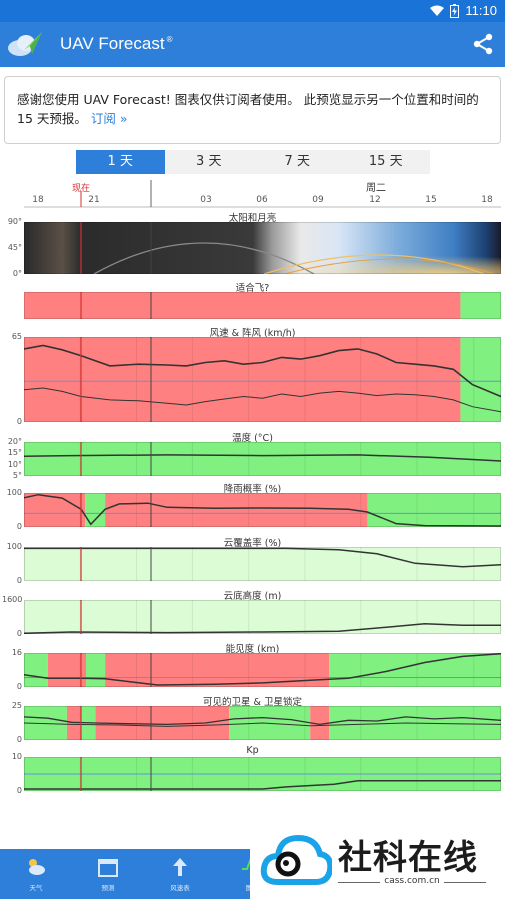  Describe the element at coordinates (16, 336) in the screenshot. I see `y-tick-label: 65` at that location.